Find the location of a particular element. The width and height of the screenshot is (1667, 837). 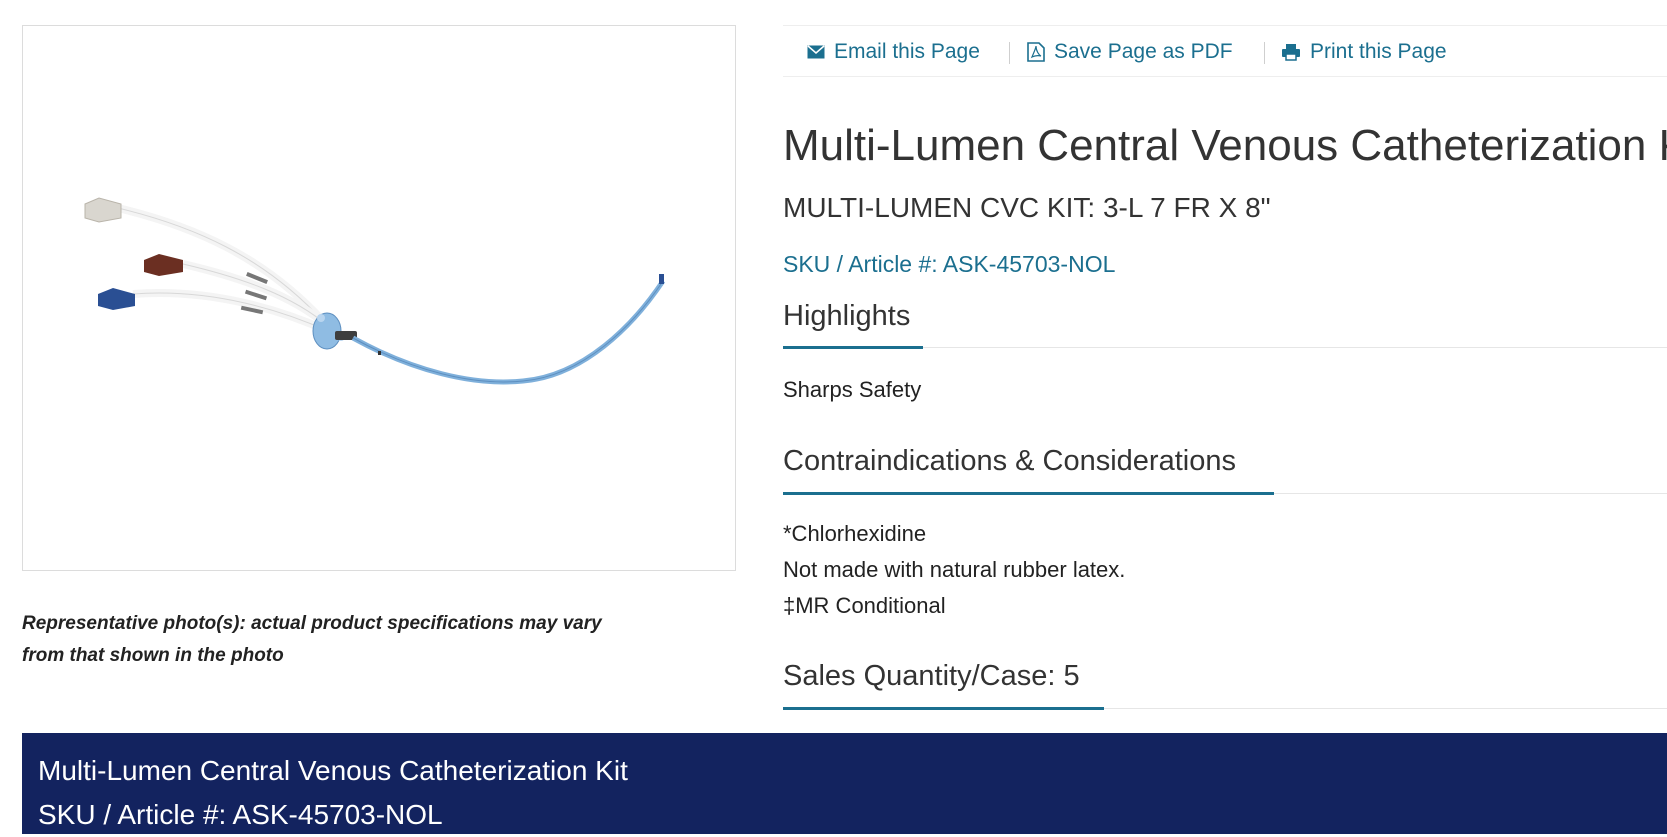

envelope-icon is located at coordinates (816, 52).